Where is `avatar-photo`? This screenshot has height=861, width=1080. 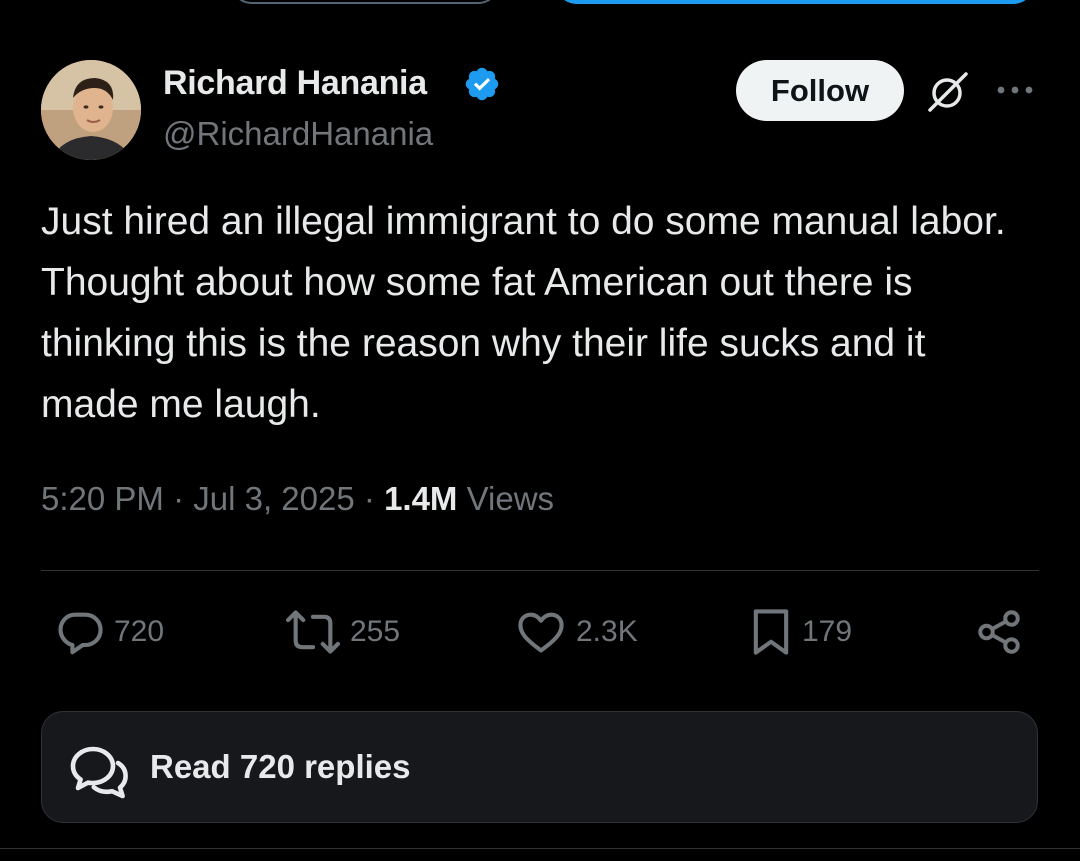
avatar-photo is located at coordinates (91, 110).